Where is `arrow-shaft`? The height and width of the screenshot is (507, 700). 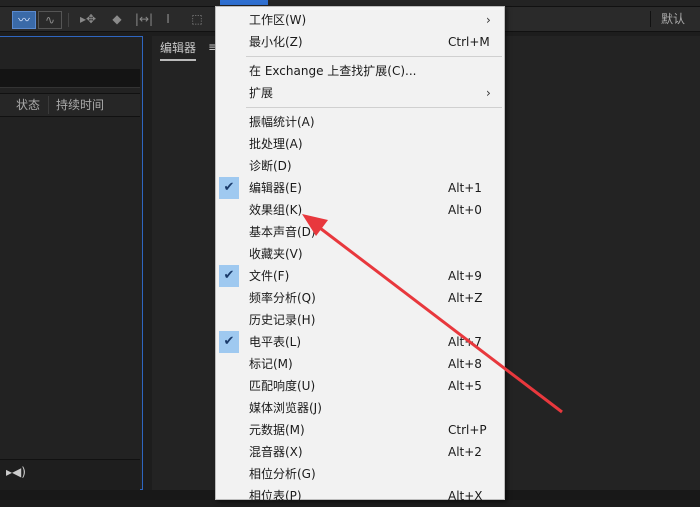 arrow-shaft is located at coordinates (439, 318).